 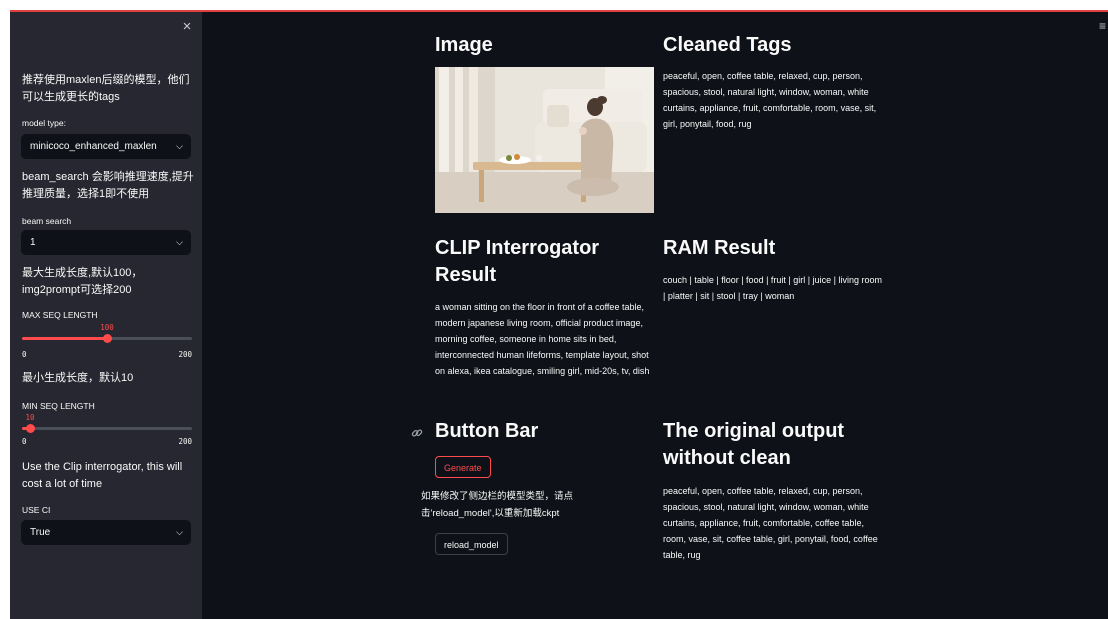 What do you see at coordinates (36, 510) in the screenshot?
I see `use-ci-label: USE CI` at bounding box center [36, 510].